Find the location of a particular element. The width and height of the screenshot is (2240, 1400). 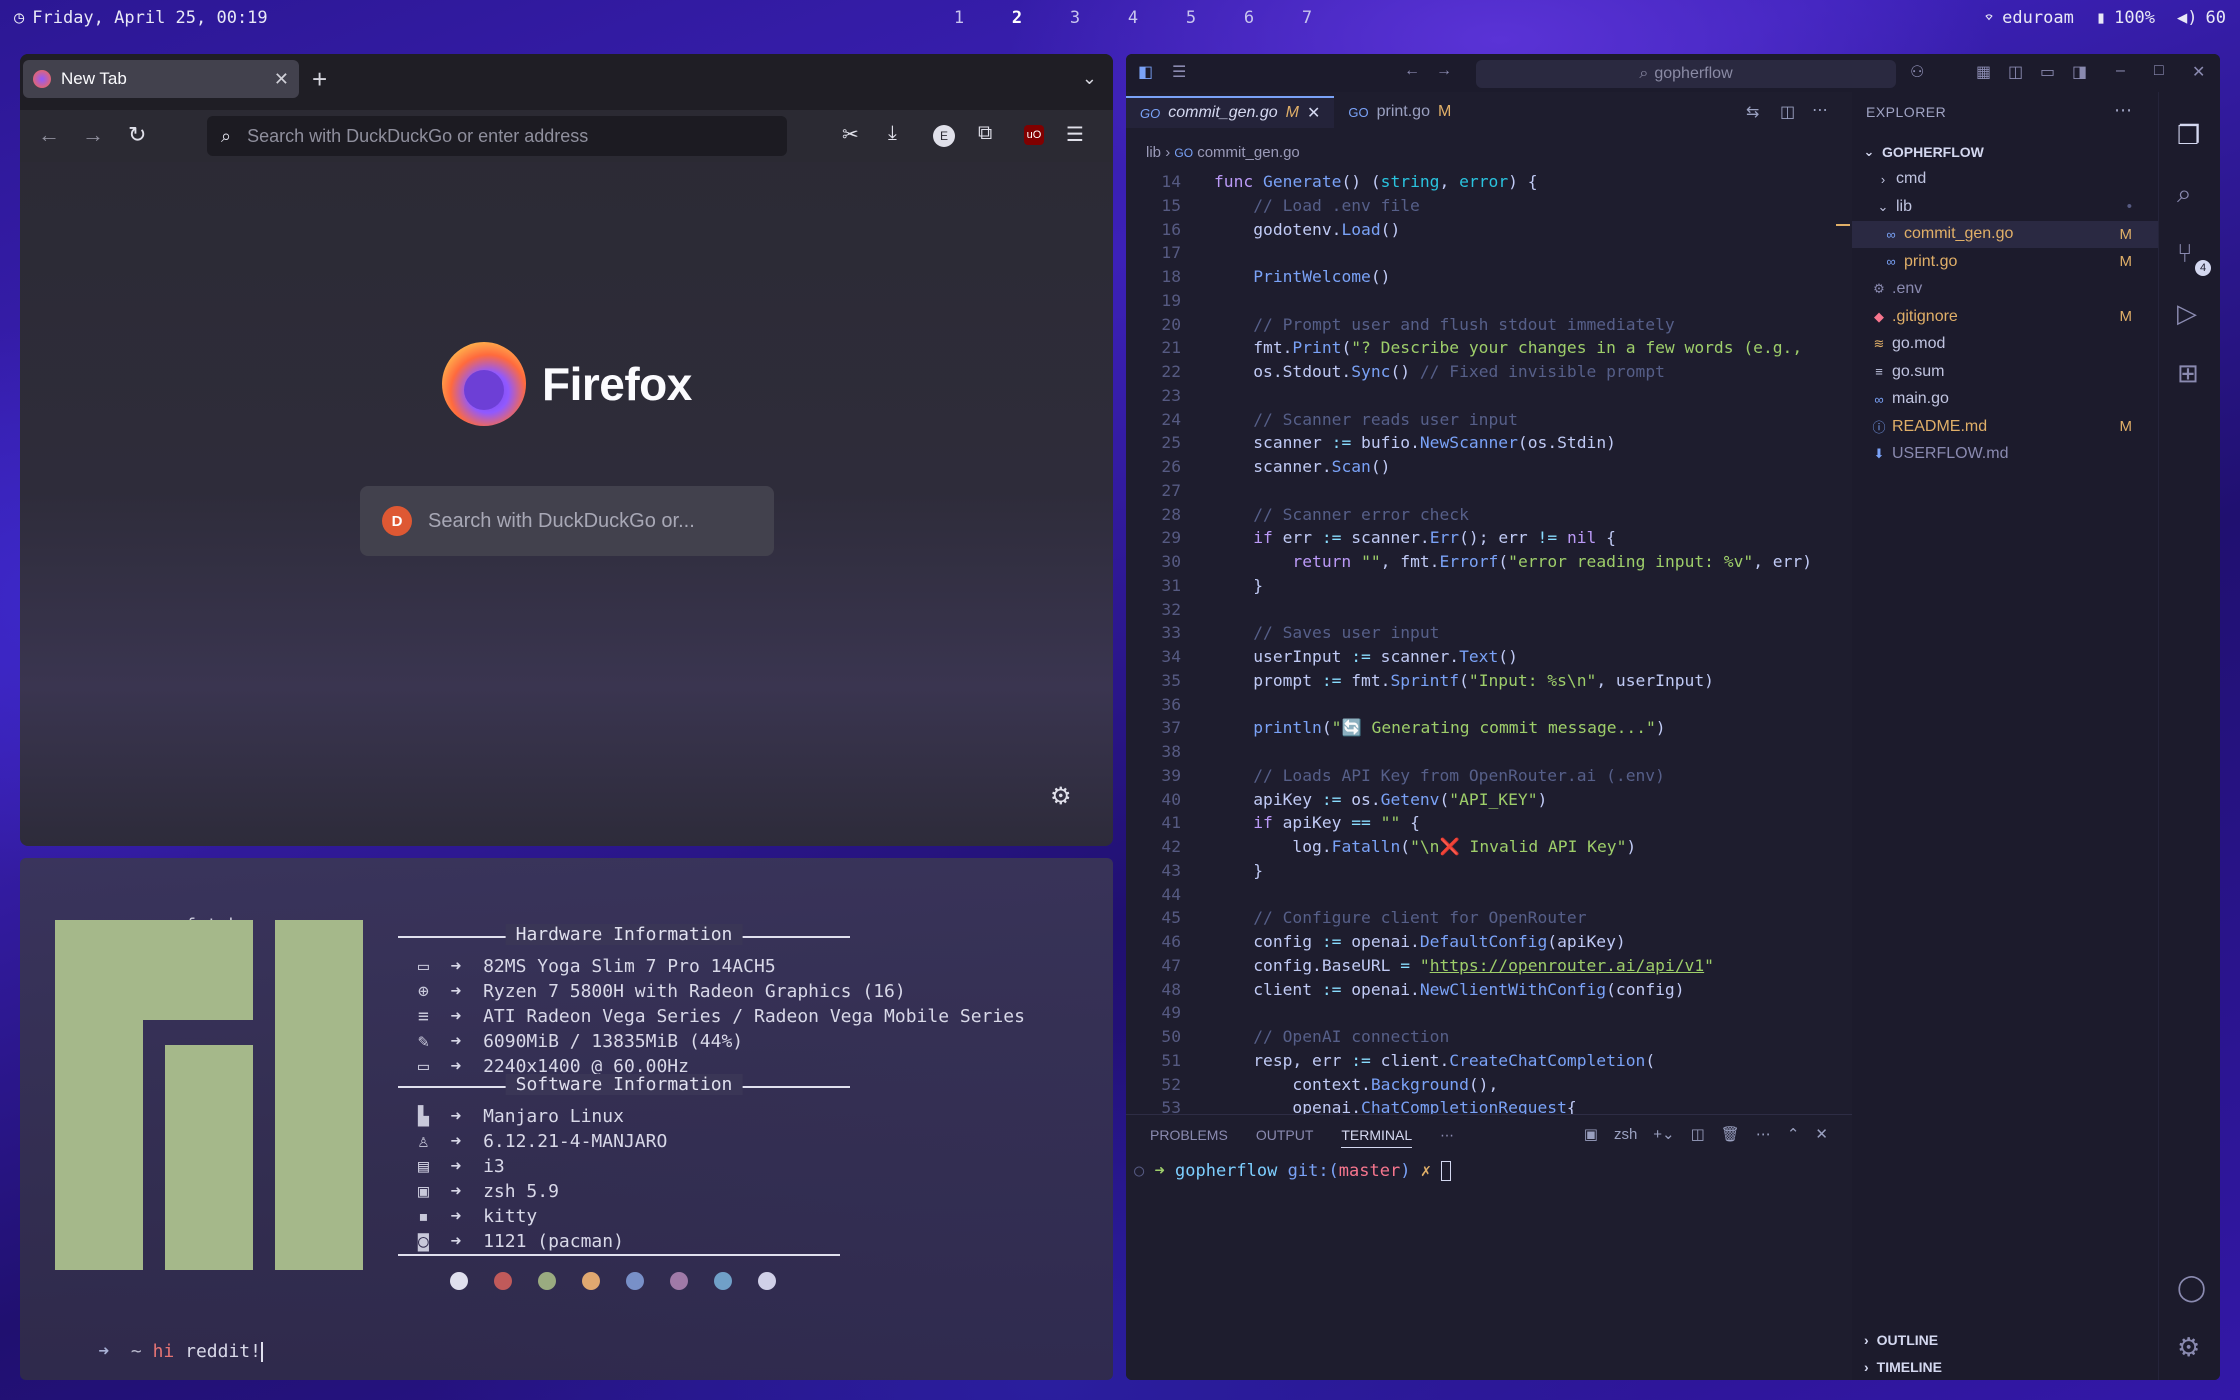

file-item-readme-md: ⓘ README.md M is located at coordinates (2005, 427).